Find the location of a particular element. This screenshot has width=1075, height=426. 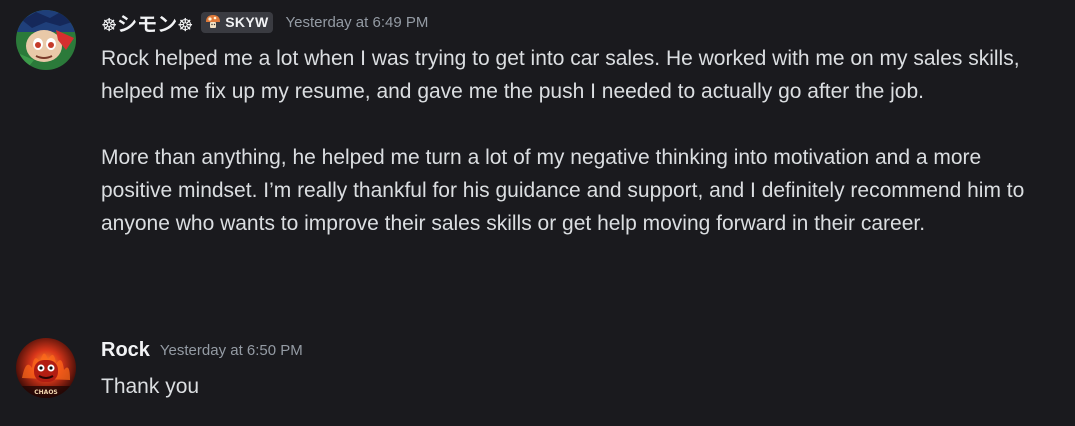

timestamp: Yesterday at 6:50 PM is located at coordinates (231, 350).